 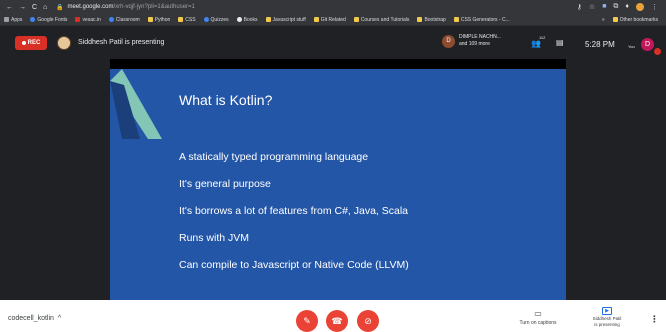 What do you see at coordinates (59, 318) in the screenshot?
I see `chevron-up-icon: ^` at bounding box center [59, 318].